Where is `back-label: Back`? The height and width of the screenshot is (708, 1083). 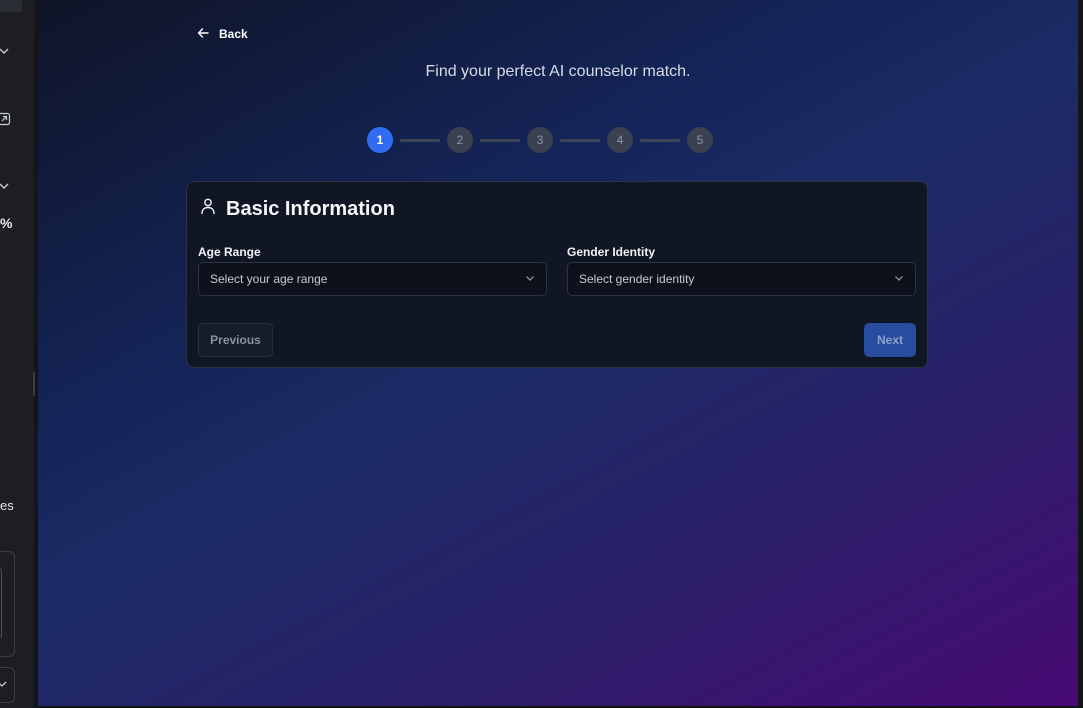 back-label: Back is located at coordinates (233, 34).